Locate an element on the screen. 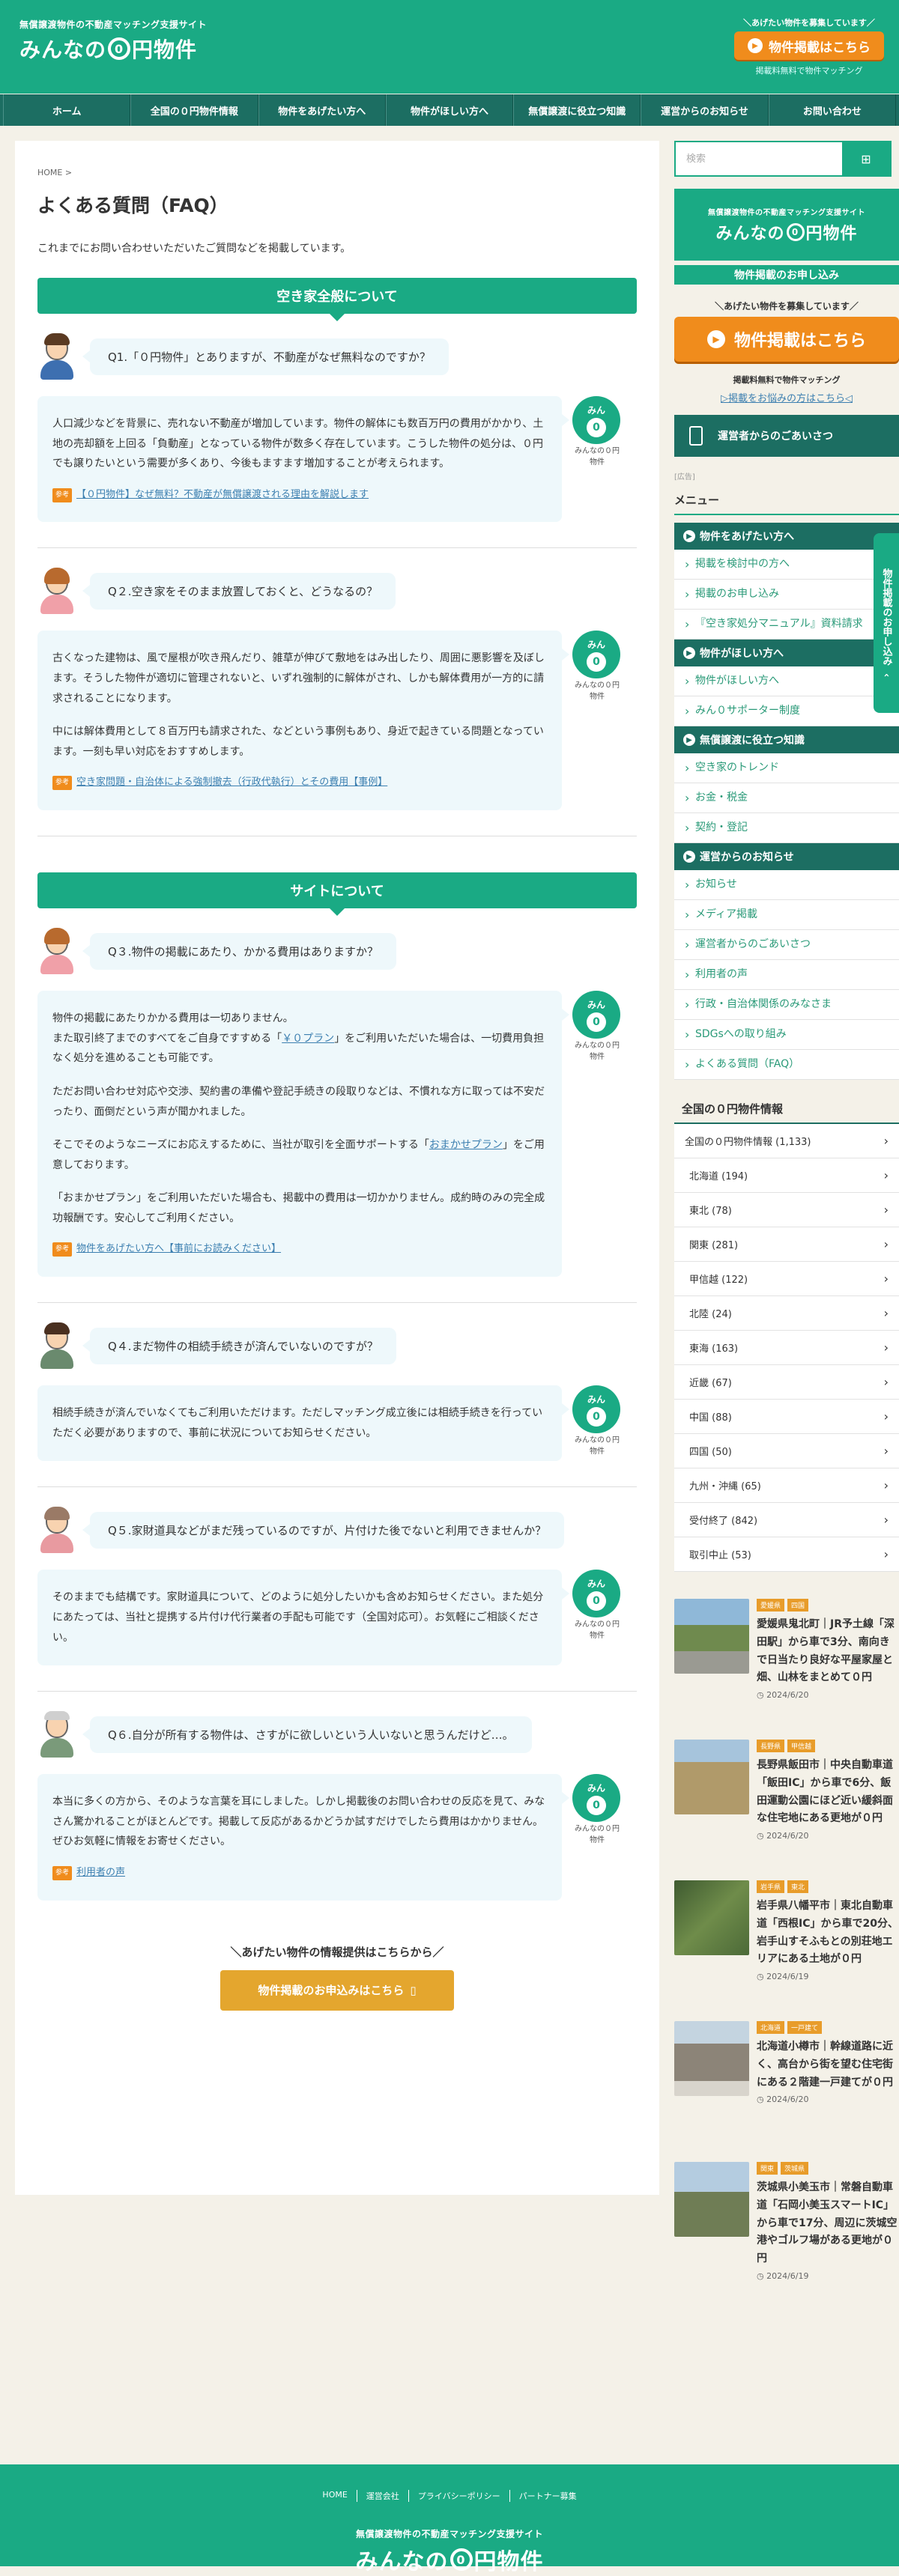 Image resolution: width=899 pixels, height=2576 pixels. area-item: 北陸 (24) › is located at coordinates (786, 1313).